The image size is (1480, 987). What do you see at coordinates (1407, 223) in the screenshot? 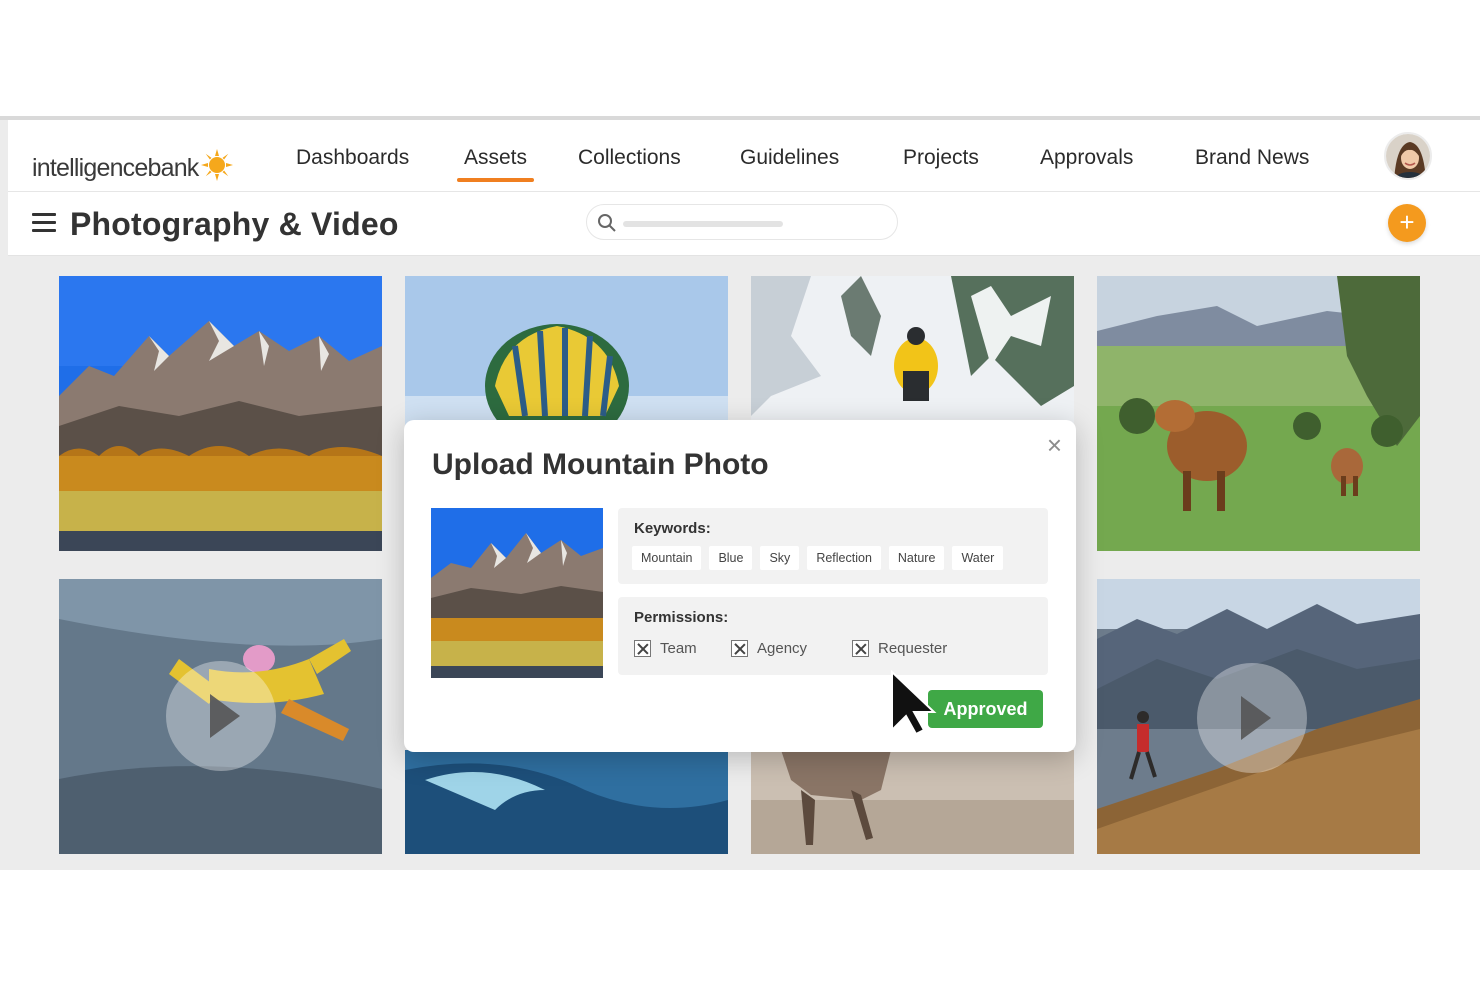
I see `add-asset-button: +` at bounding box center [1407, 223].